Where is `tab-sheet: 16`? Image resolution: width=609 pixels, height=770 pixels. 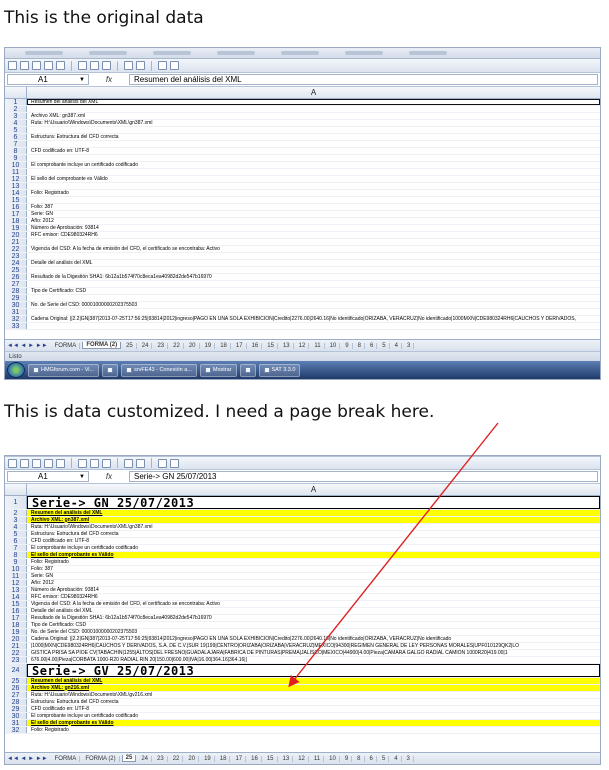 tab-sheet: 16 is located at coordinates (256, 345).